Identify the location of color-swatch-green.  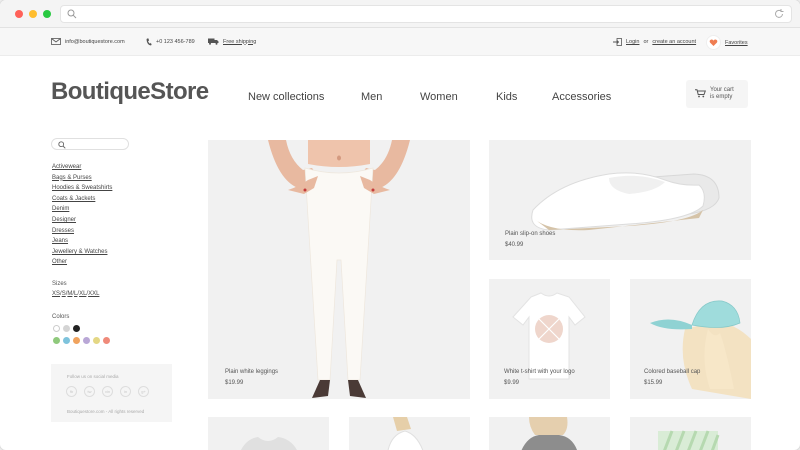
(56, 340).